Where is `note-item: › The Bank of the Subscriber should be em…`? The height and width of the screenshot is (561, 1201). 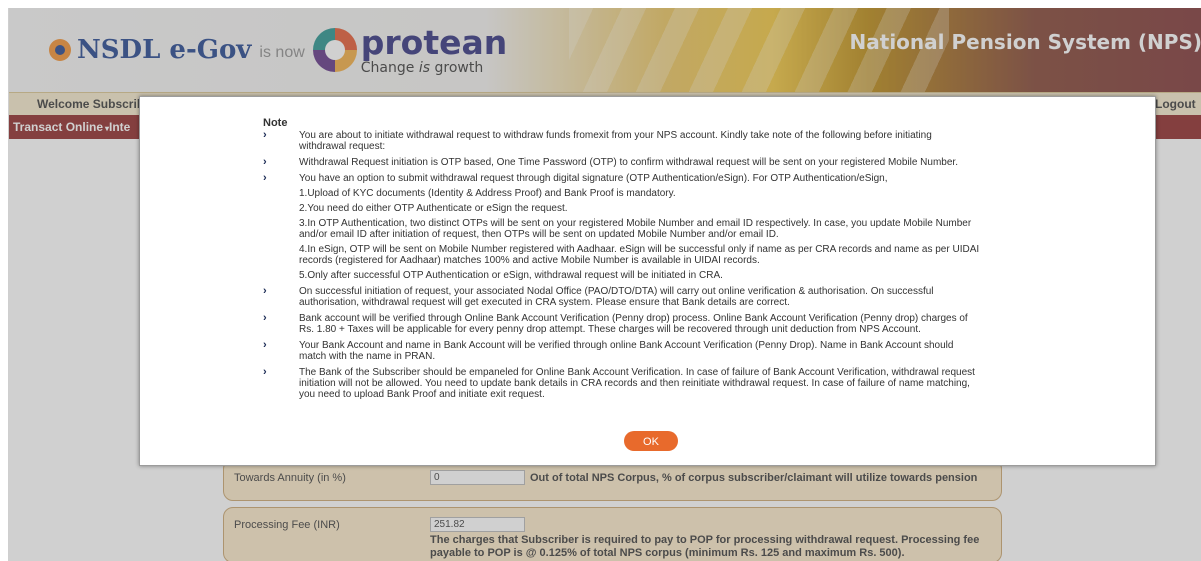 note-item: › The Bank of the Subscriber should be em… is located at coordinates (669, 383).